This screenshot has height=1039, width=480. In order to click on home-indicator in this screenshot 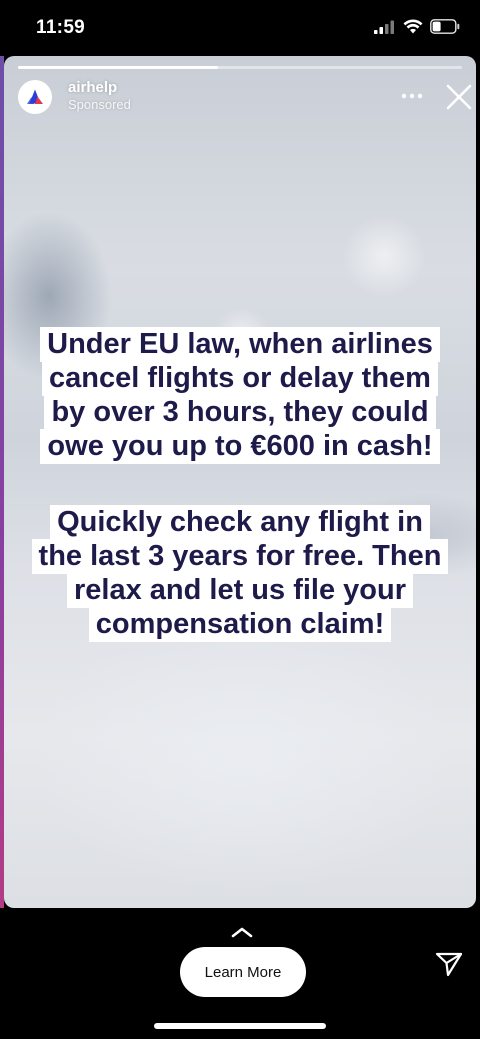, I will do `click(240, 1026)`.